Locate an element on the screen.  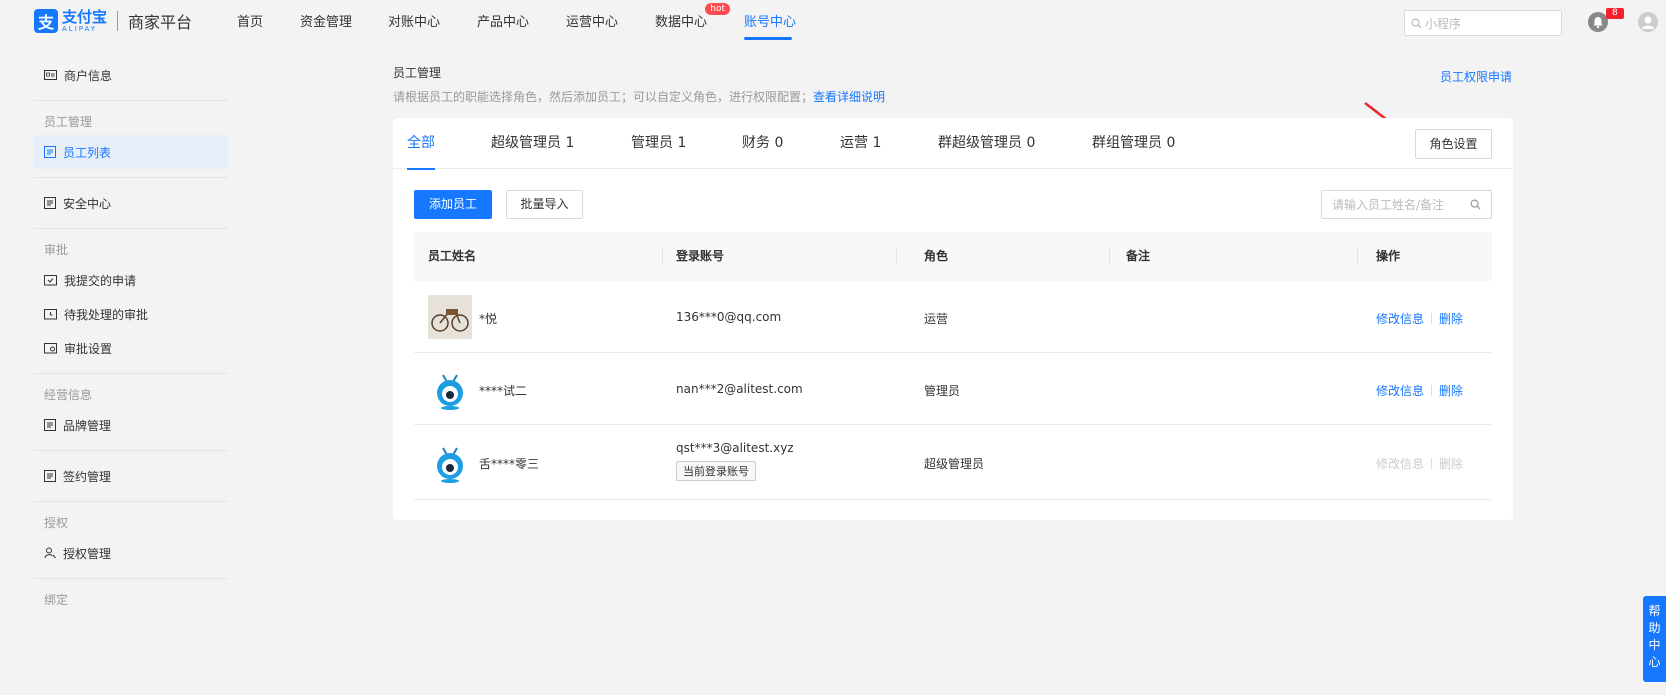
permission-apply-link: 员工权限申请 is located at coordinates (1476, 76).